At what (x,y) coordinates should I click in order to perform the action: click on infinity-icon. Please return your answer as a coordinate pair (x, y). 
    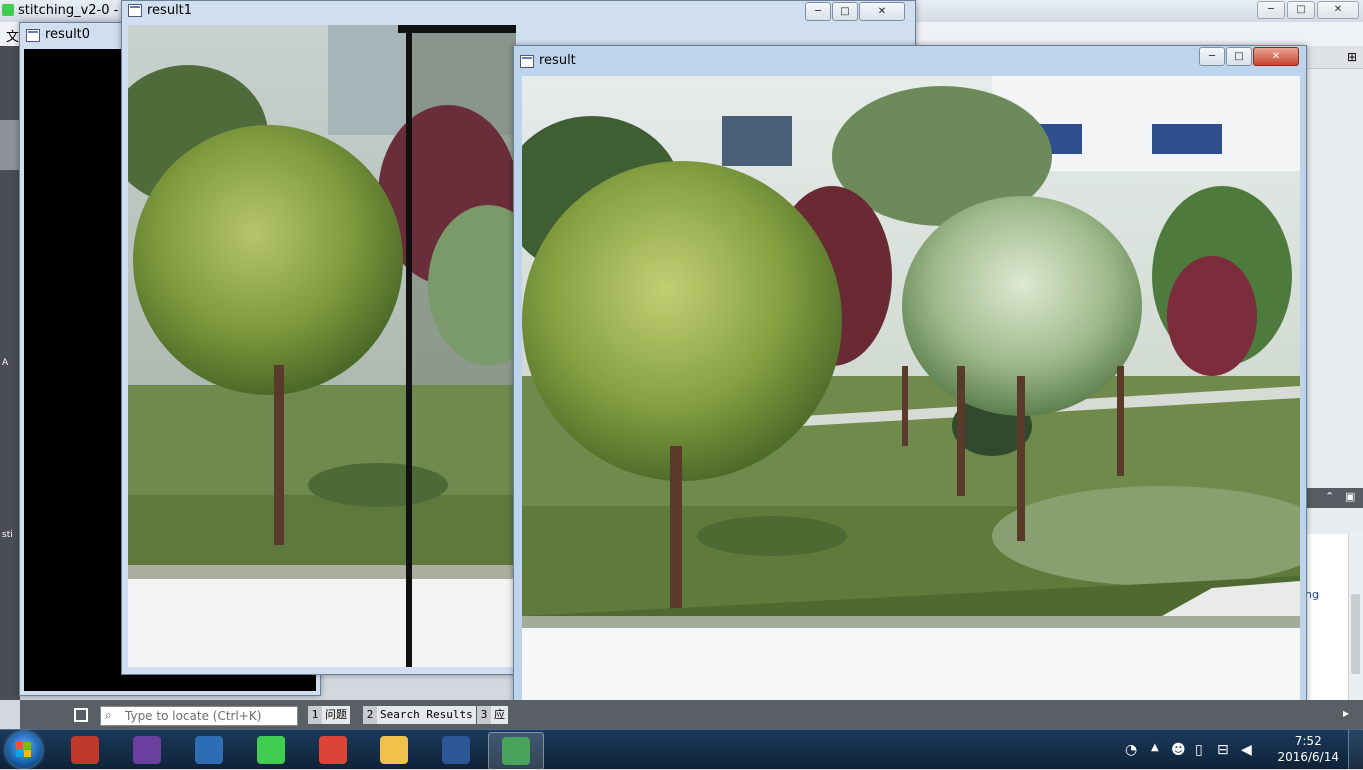
    Looking at the image, I should click on (147, 750).